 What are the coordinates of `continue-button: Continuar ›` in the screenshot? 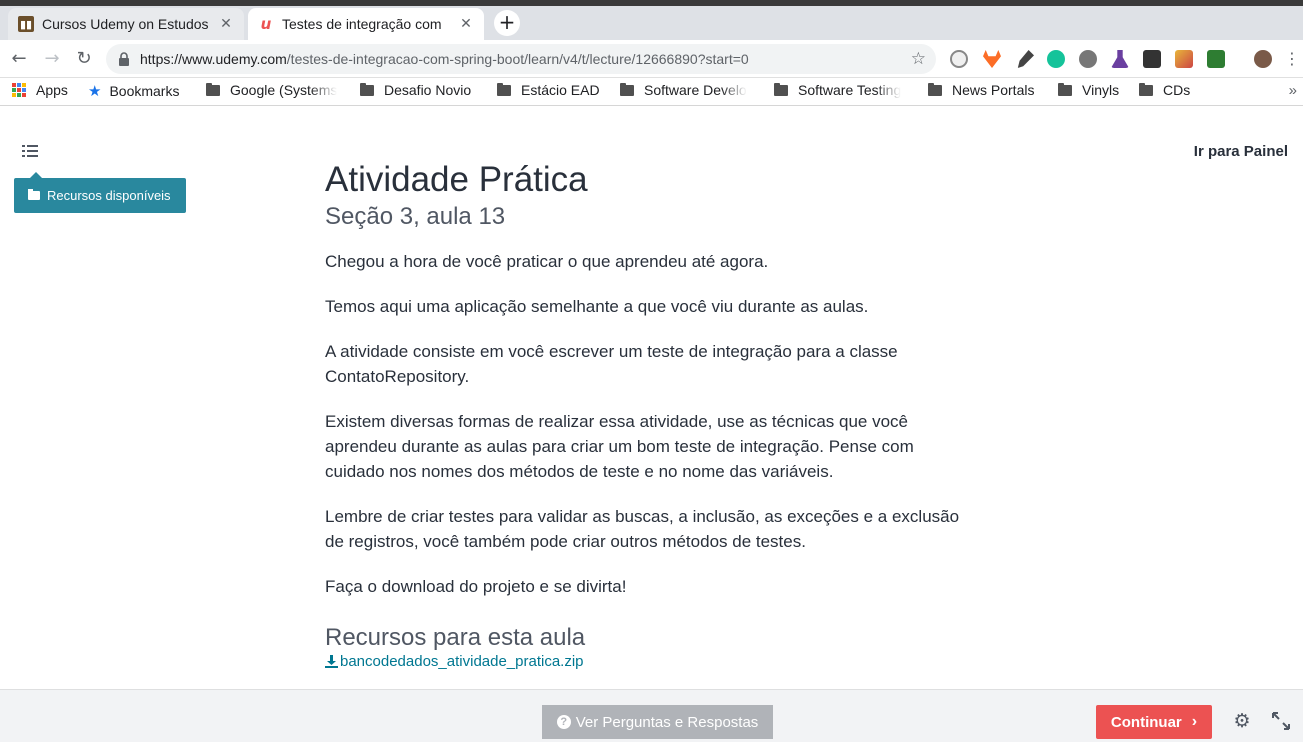 It's located at (1154, 722).